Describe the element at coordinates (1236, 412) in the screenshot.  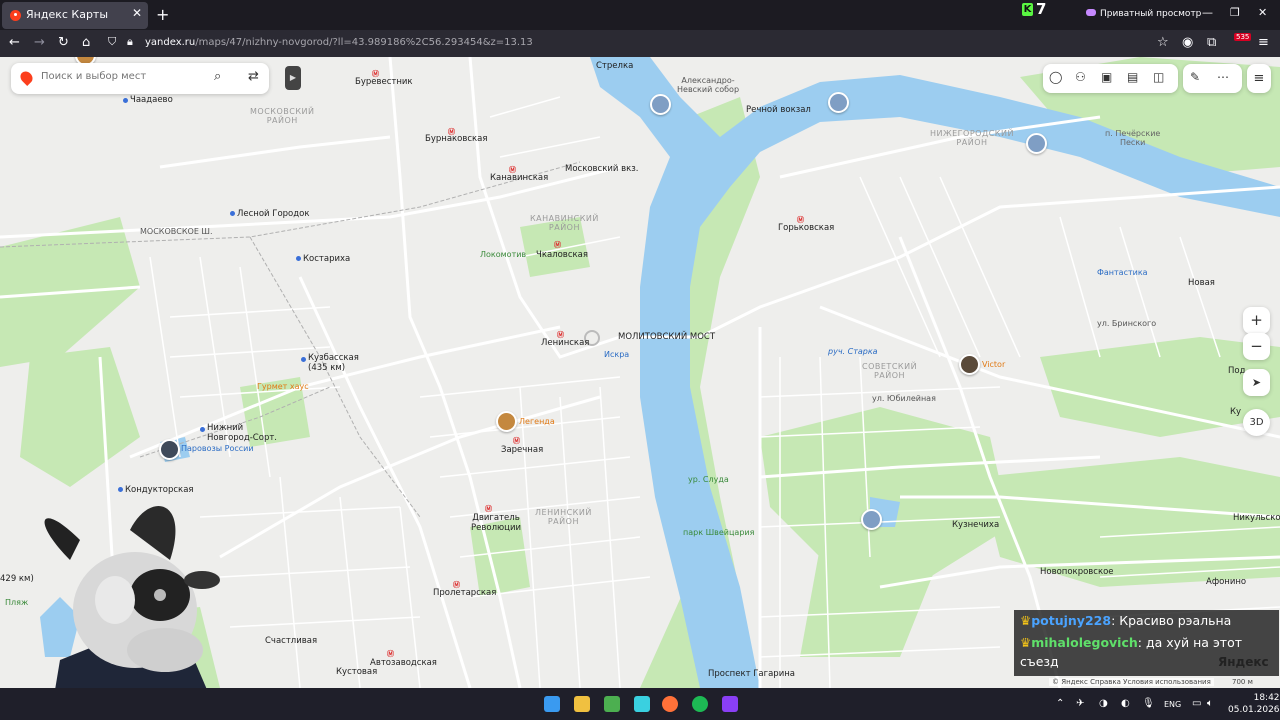
I see `label-ku: Ку` at that location.